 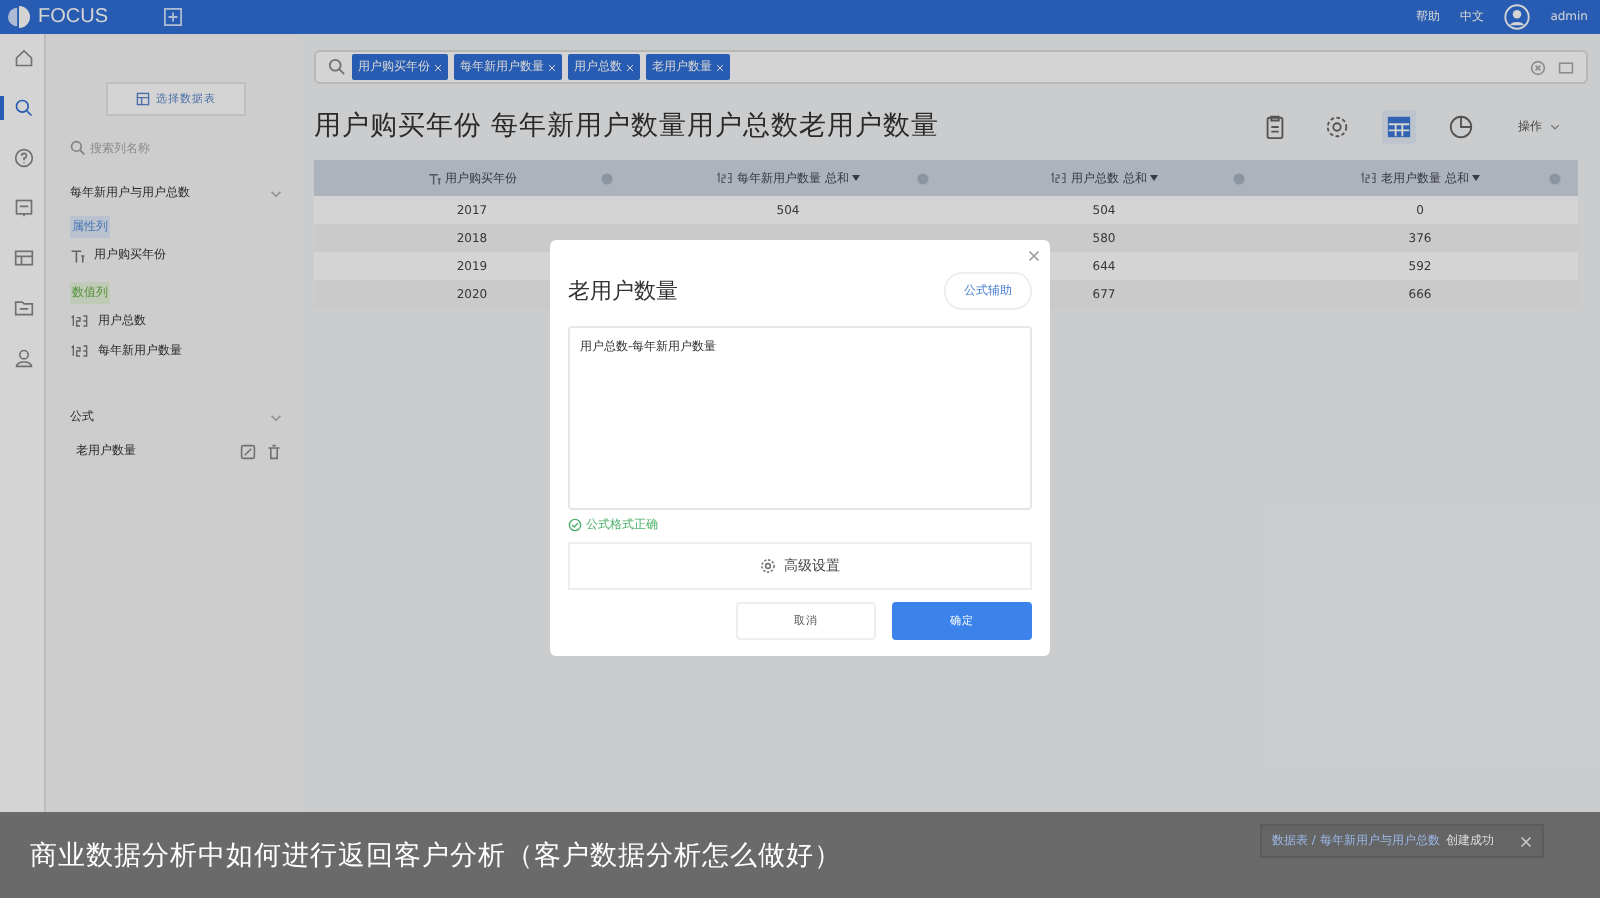 I want to click on avatar-icon, so click(x=1517, y=17).